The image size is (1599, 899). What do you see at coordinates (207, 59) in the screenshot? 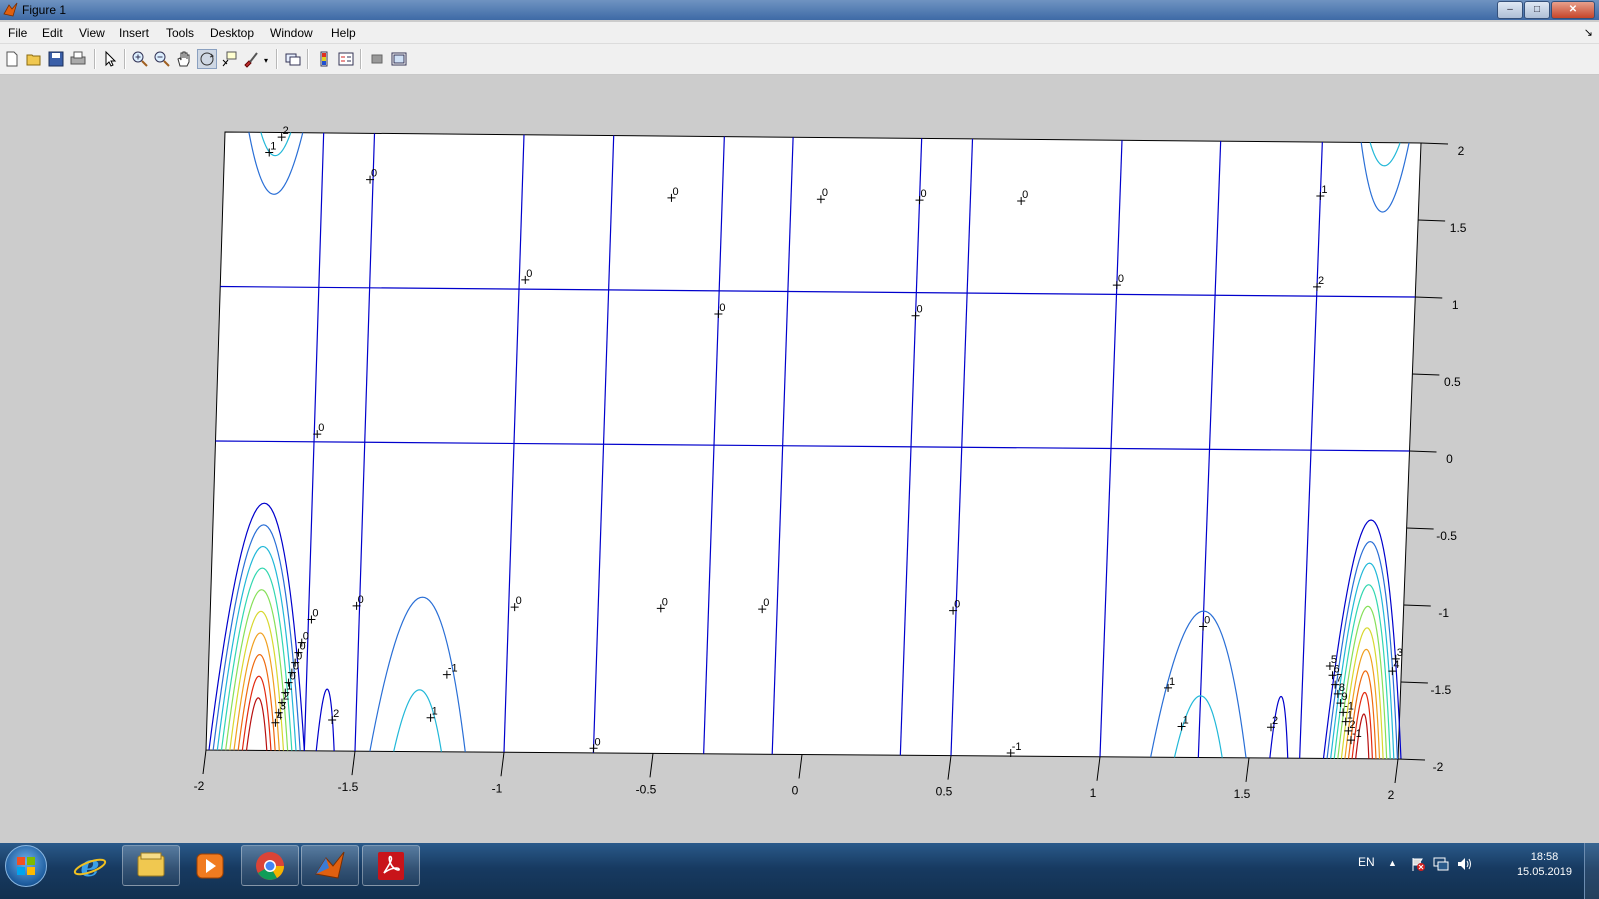
I see `rotate-3d-icon` at bounding box center [207, 59].